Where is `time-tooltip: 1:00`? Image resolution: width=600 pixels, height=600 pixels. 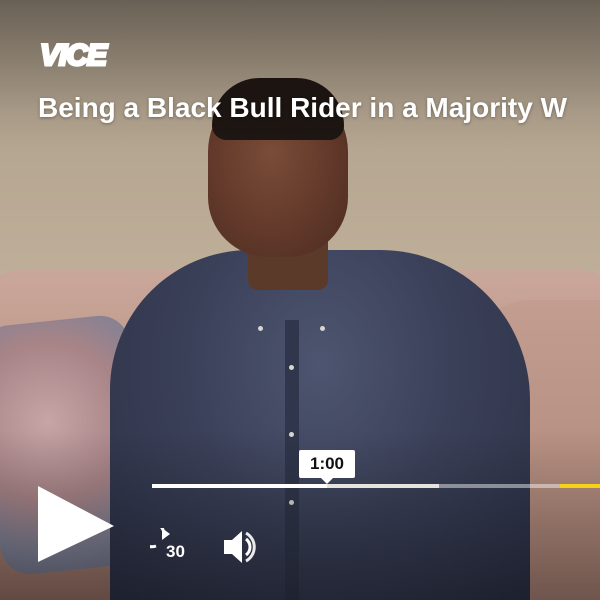 time-tooltip: 1:00 is located at coordinates (327, 467).